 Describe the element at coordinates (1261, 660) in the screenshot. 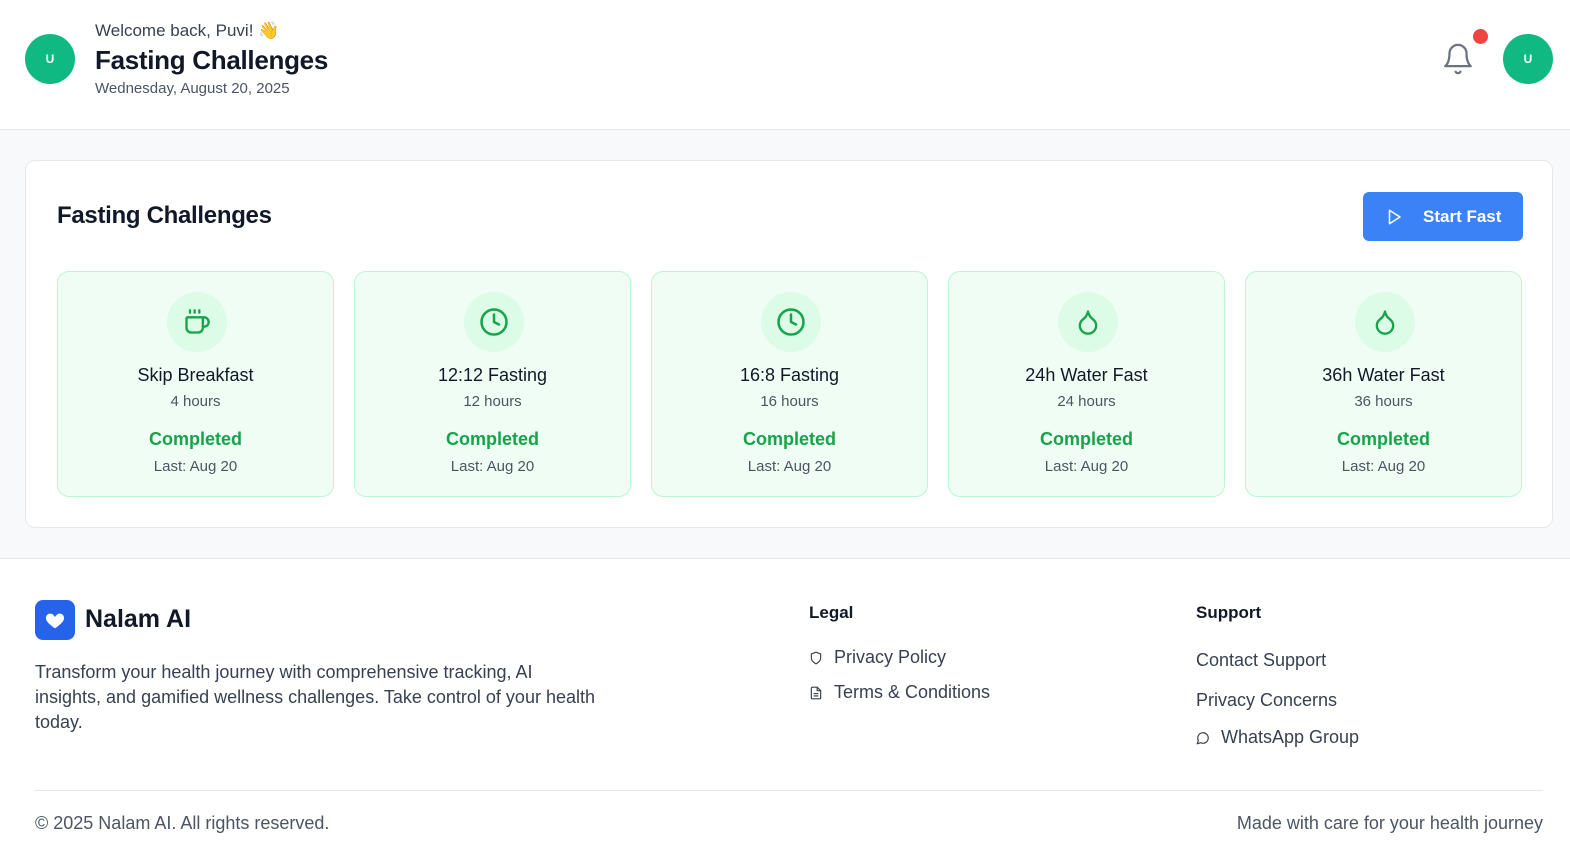

I see `contact-support-link: Contact Support` at that location.